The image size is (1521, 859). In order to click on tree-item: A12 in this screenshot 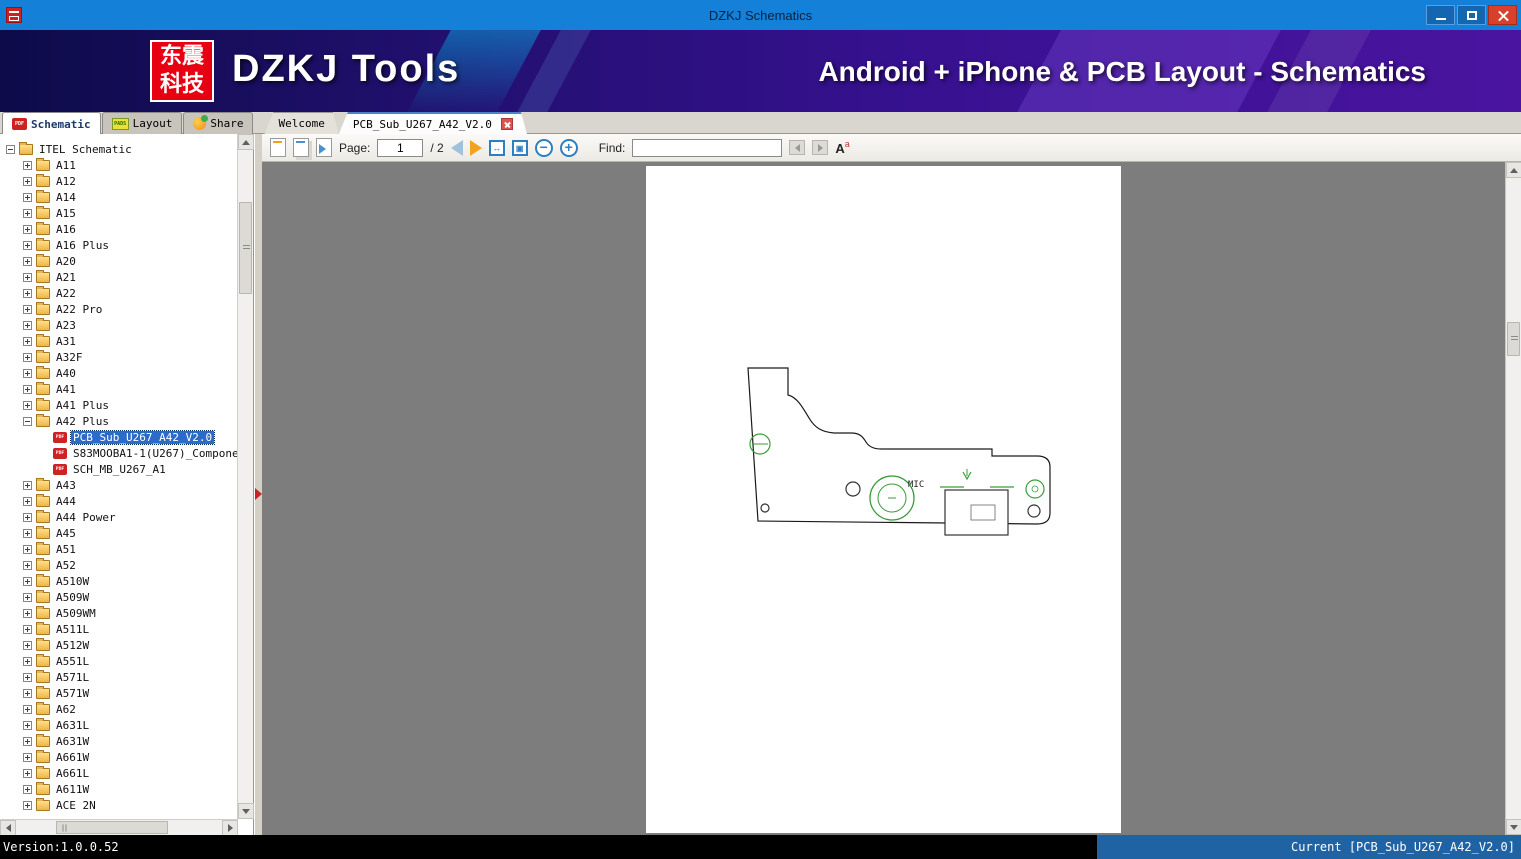, I will do `click(119, 181)`.